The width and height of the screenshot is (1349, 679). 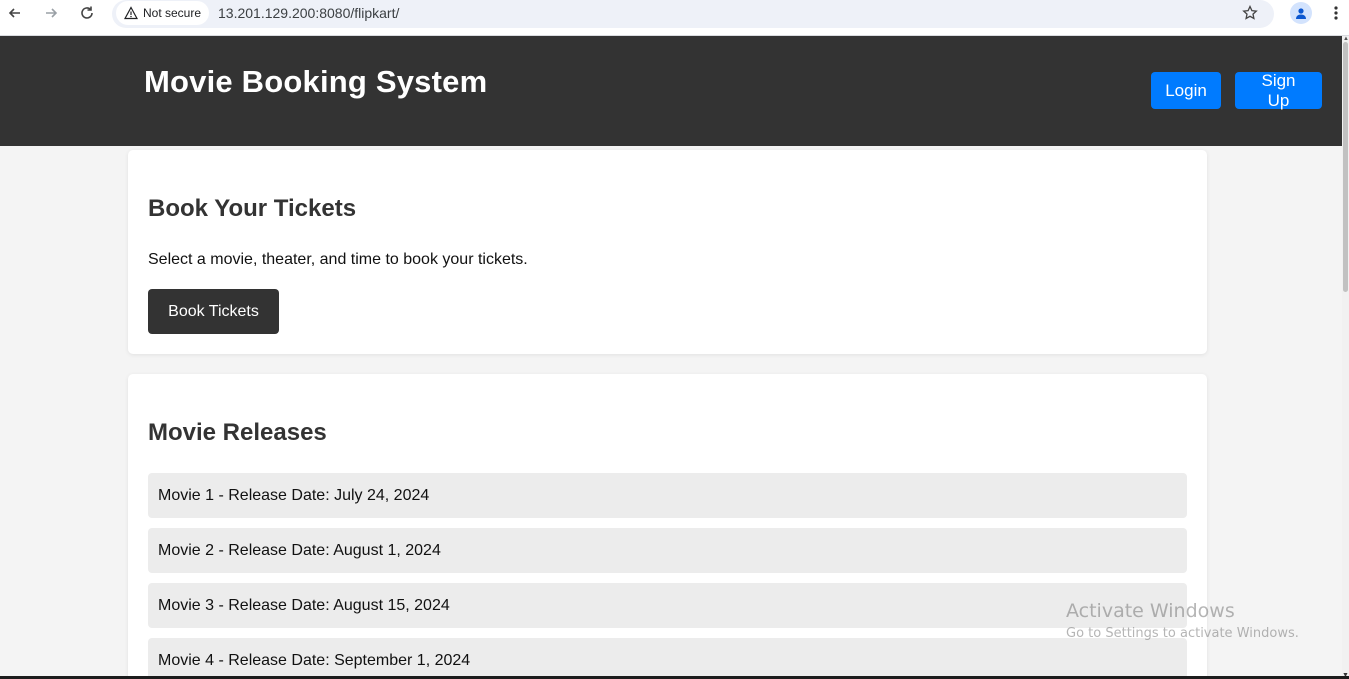 I want to click on release-item: Movie 2 - Release Date: August 1, 2024, so click(x=667, y=550).